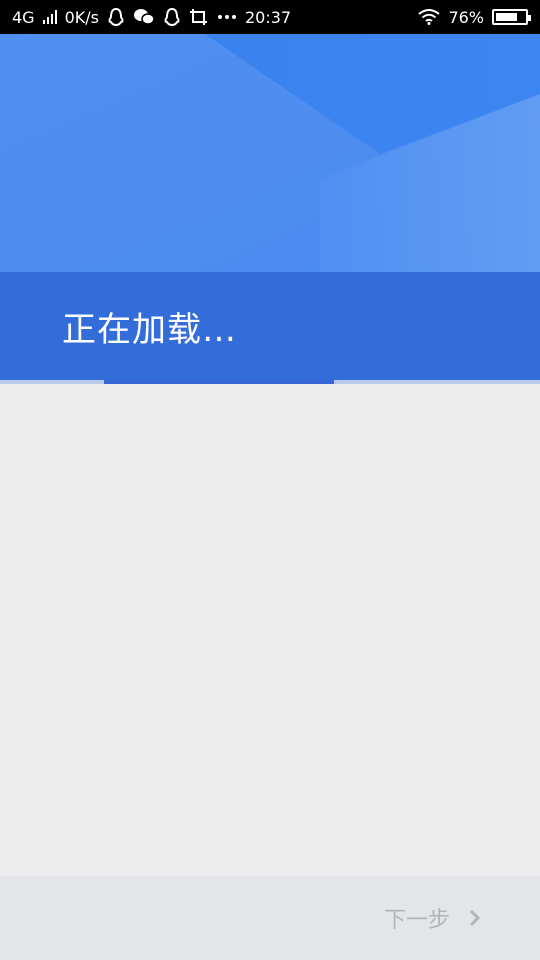 The height and width of the screenshot is (960, 540). What do you see at coordinates (144, 17) in the screenshot?
I see `wechat-icon` at bounding box center [144, 17].